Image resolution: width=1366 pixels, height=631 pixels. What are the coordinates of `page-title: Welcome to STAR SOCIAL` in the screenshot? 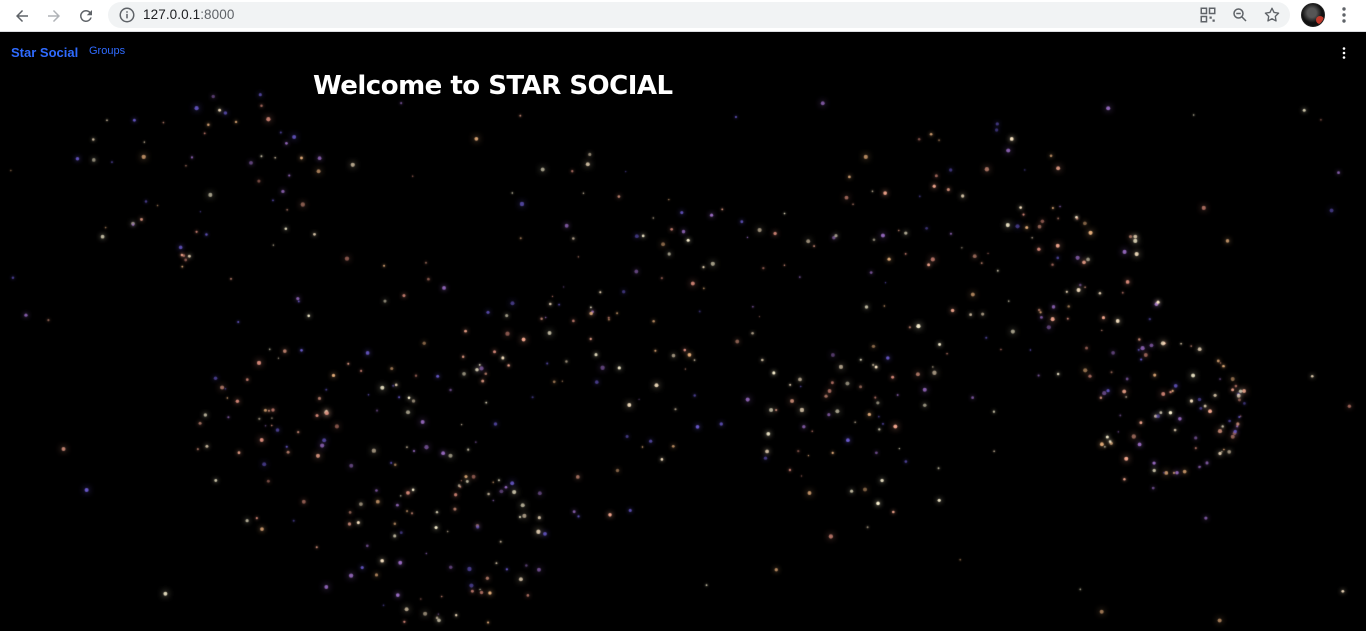 It's located at (493, 86).